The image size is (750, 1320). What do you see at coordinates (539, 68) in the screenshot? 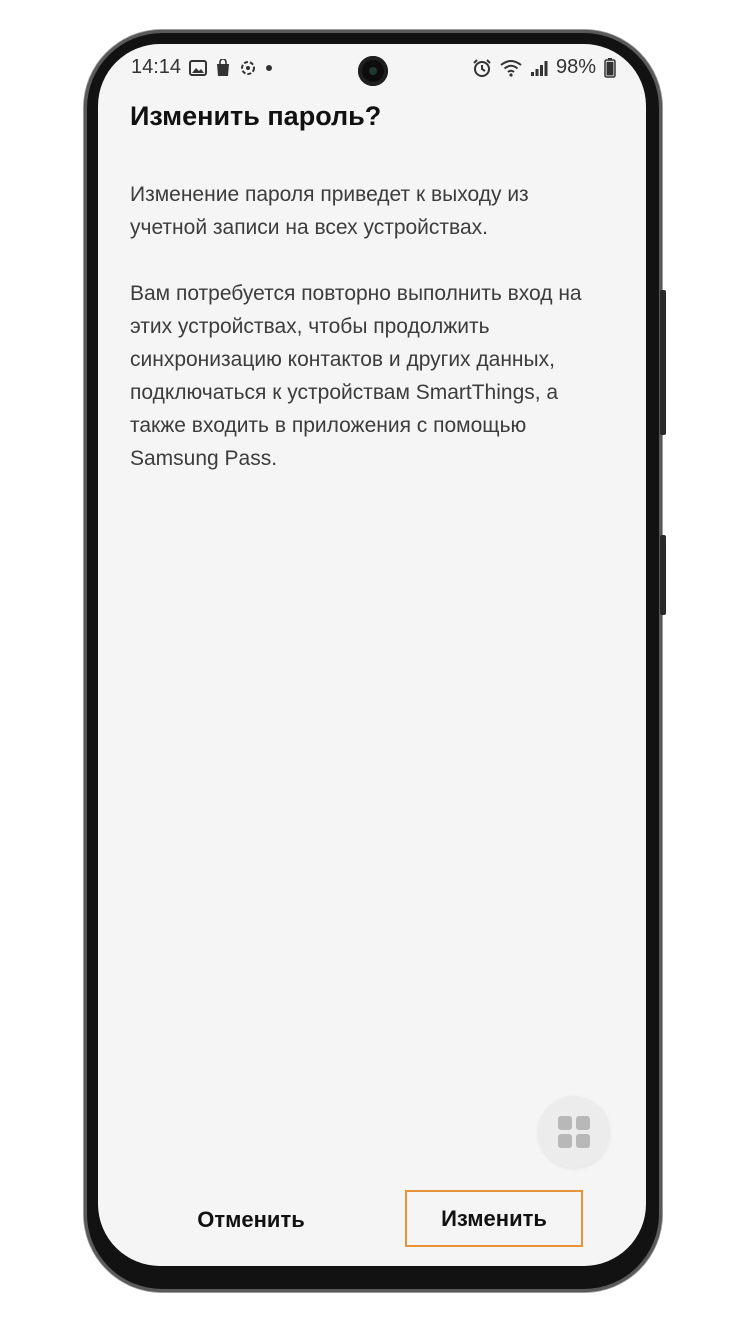
I see `signal-icon` at bounding box center [539, 68].